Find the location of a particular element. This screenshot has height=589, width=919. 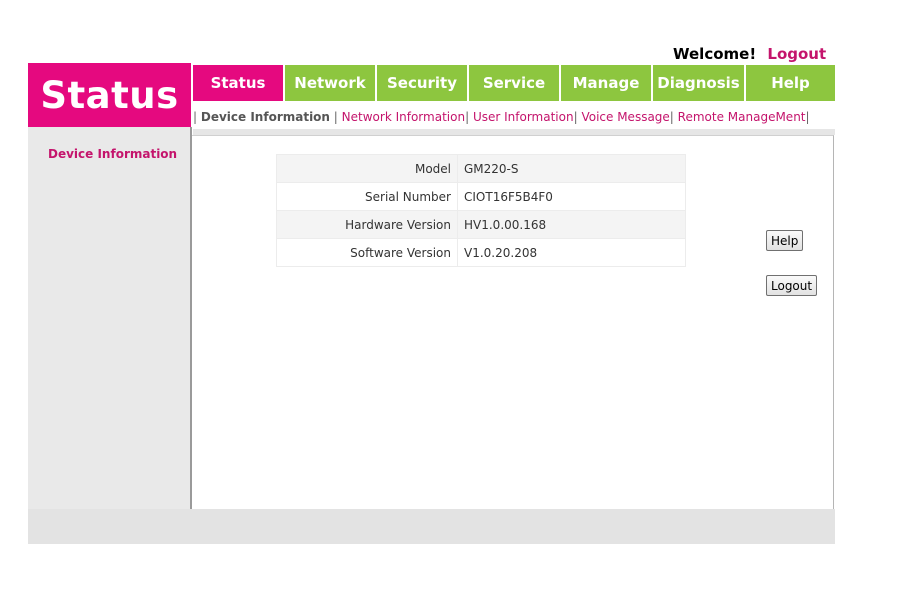

tab-manage: Manage is located at coordinates (606, 83).